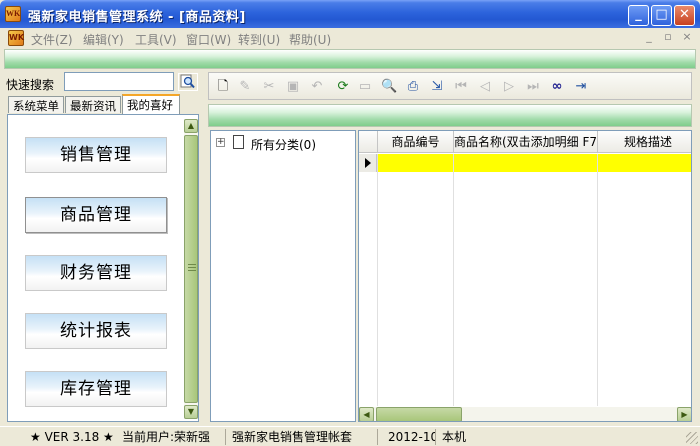  Describe the element at coordinates (661, 15) in the screenshot. I see `maximize-button: □` at that location.